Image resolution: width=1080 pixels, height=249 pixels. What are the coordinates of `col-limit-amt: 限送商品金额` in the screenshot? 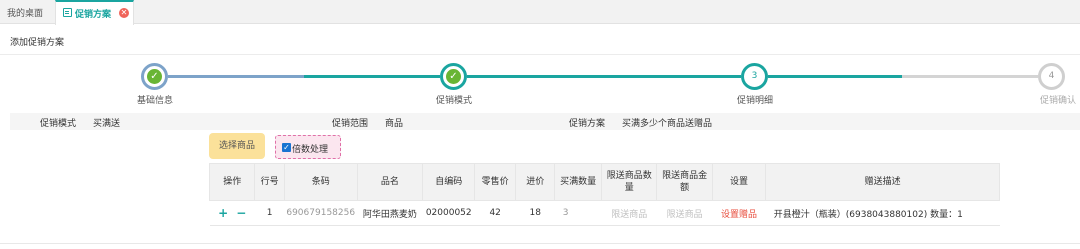 It's located at (684, 182).